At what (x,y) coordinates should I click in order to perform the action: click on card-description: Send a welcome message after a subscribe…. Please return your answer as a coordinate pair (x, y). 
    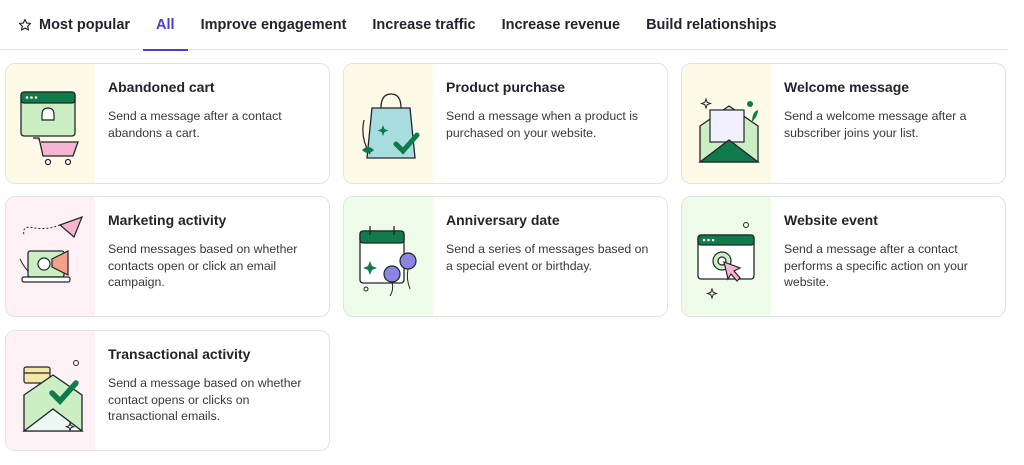
    Looking at the image, I should click on (875, 124).